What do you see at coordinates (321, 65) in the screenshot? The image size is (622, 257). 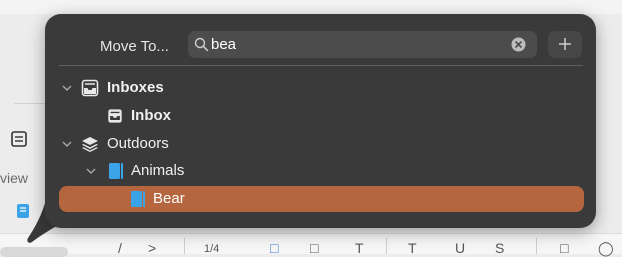 I see `popover-divider` at bounding box center [321, 65].